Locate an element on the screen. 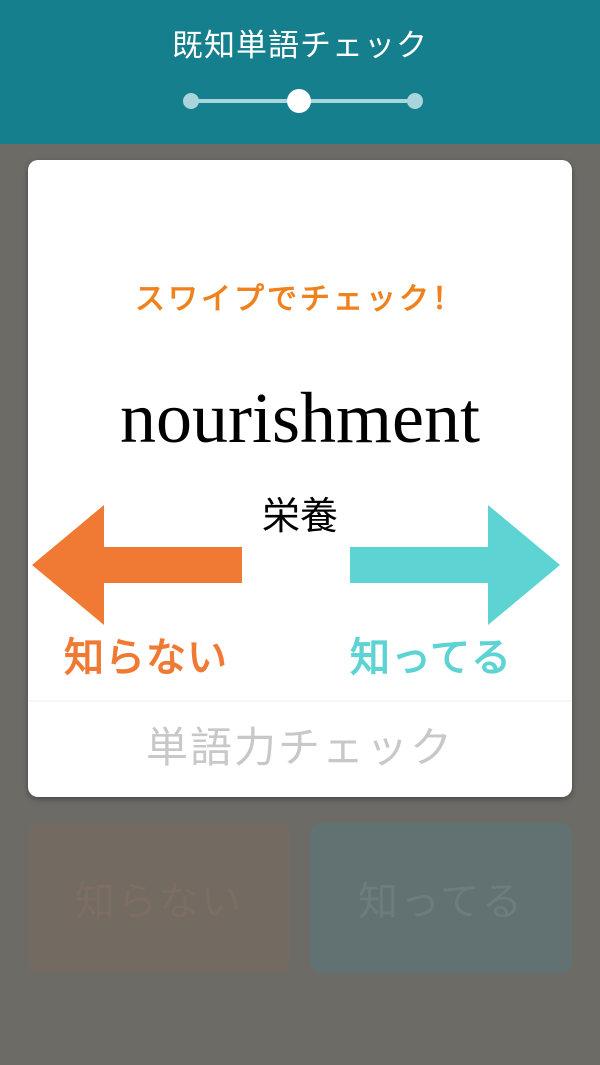 The image size is (600, 1065). card-divider is located at coordinates (300, 701).